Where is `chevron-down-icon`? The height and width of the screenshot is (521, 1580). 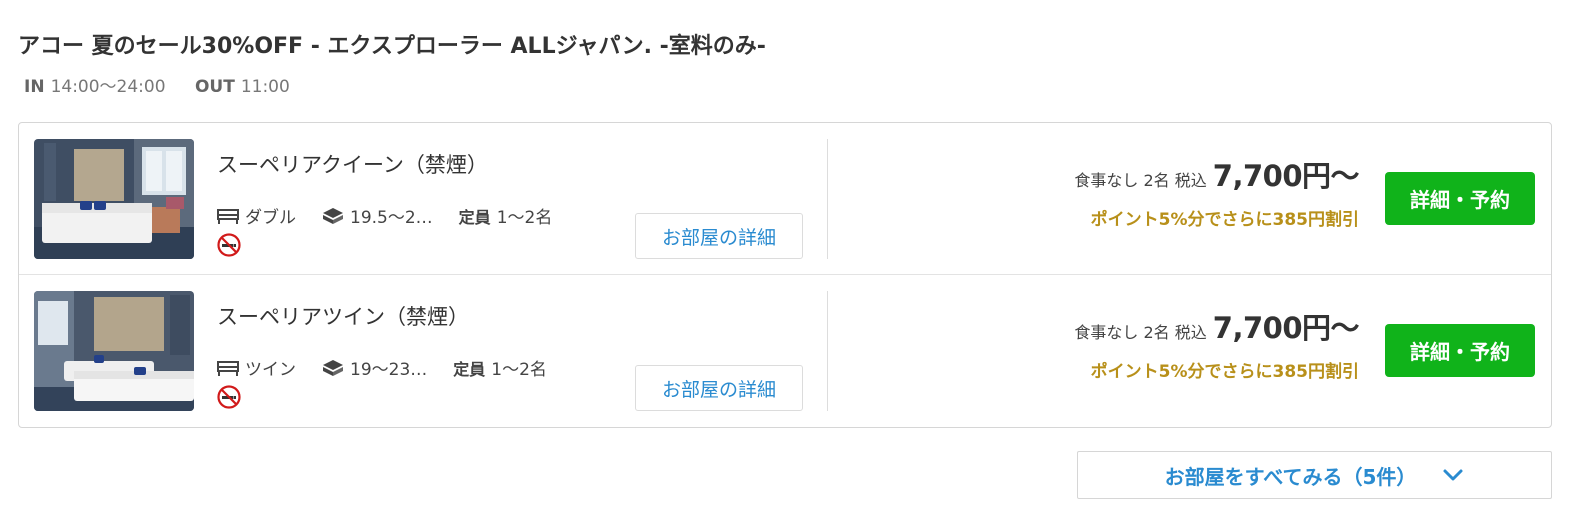 chevron-down-icon is located at coordinates (1453, 475).